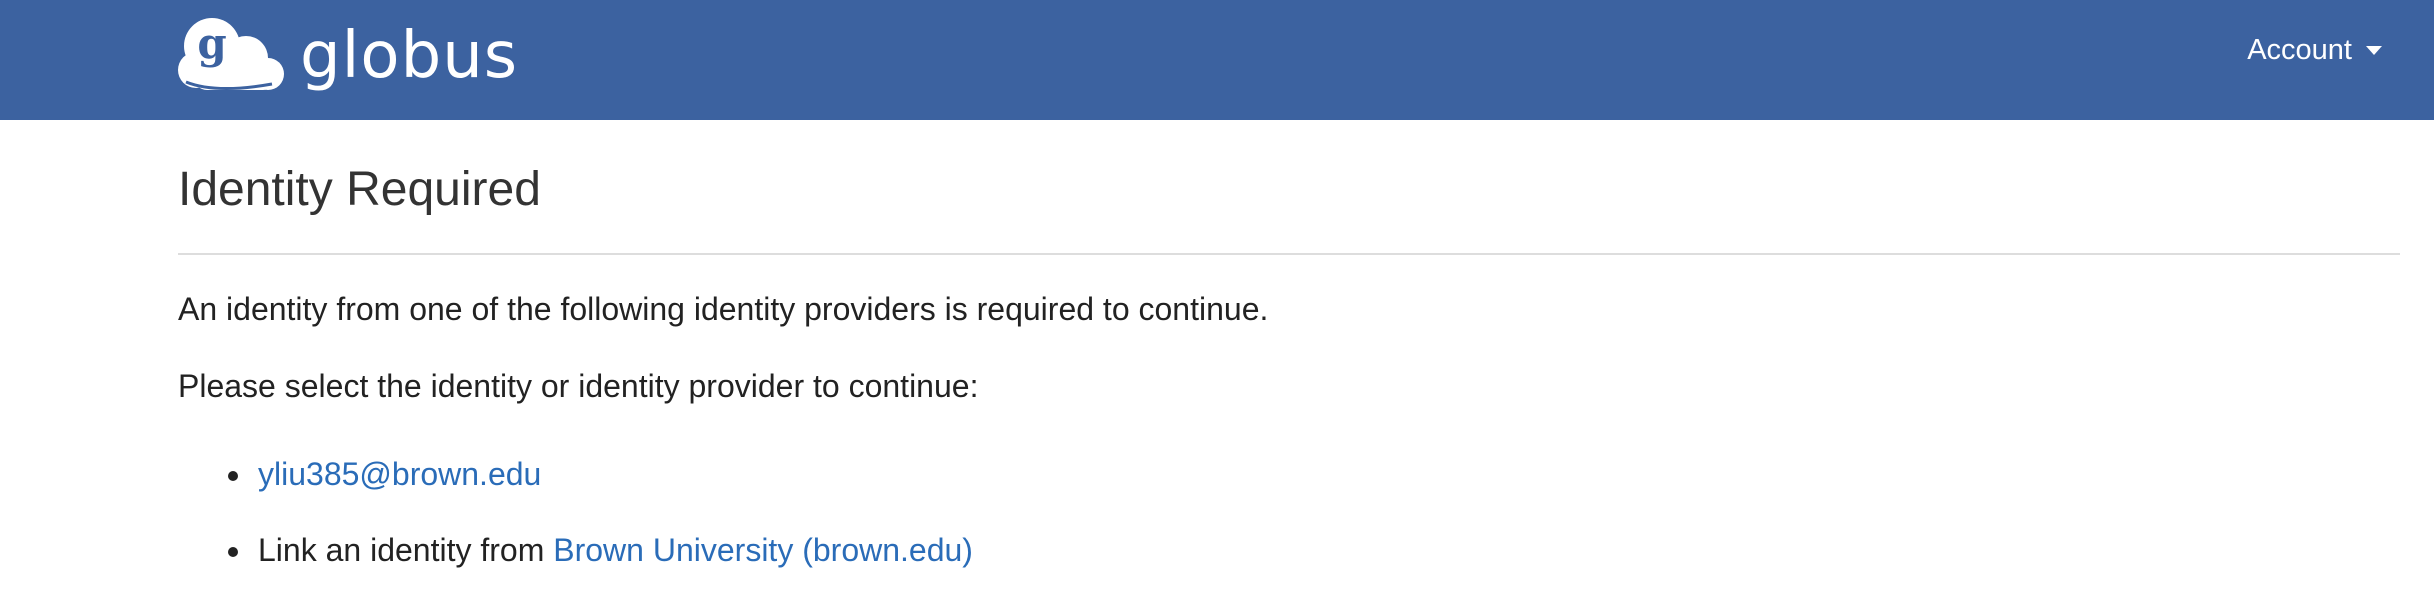  What do you see at coordinates (1314, 475) in the screenshot?
I see `list-item: yliu385@brown.edu` at bounding box center [1314, 475].